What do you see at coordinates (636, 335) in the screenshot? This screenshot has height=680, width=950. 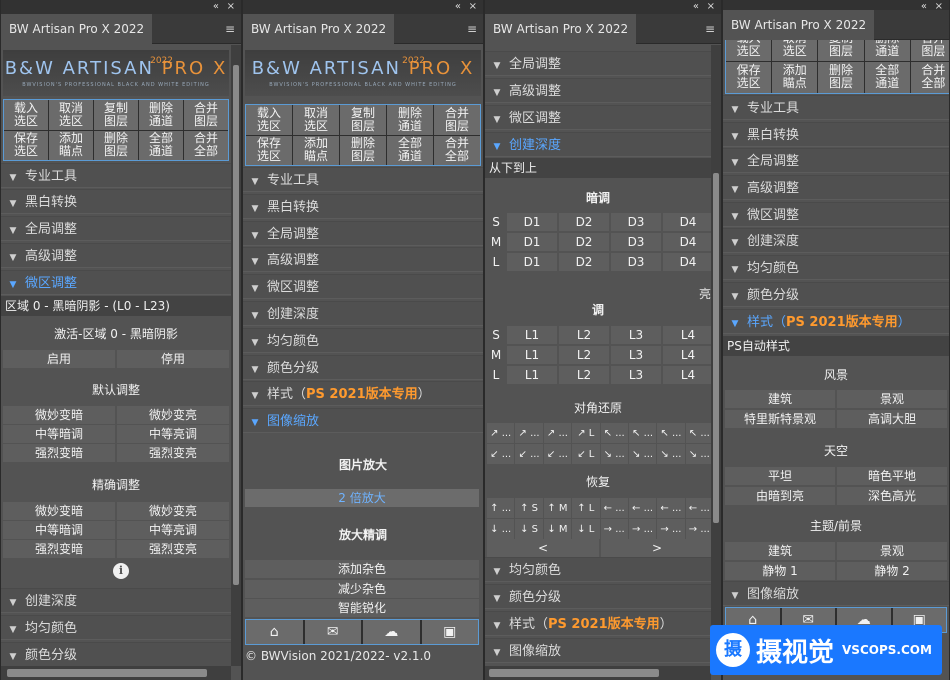 I see `l3-s-button: L3` at bounding box center [636, 335].